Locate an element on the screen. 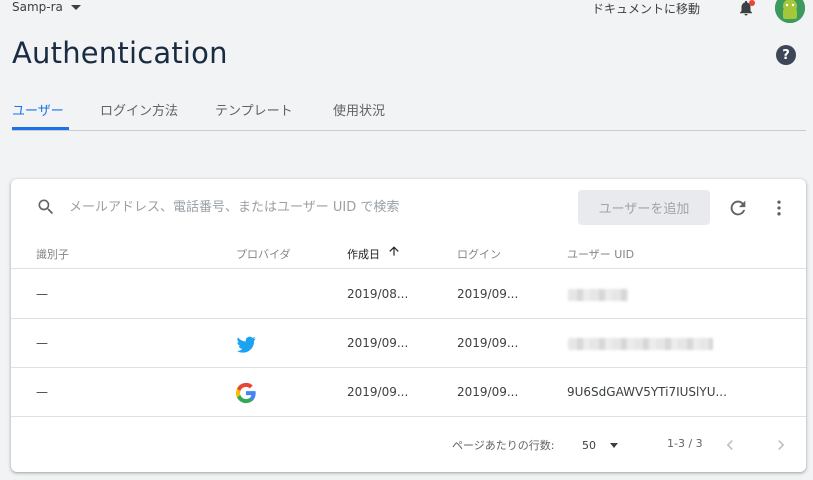  pagination: ページあたりの行数: 50 1-3 / 3 is located at coordinates (408, 447).